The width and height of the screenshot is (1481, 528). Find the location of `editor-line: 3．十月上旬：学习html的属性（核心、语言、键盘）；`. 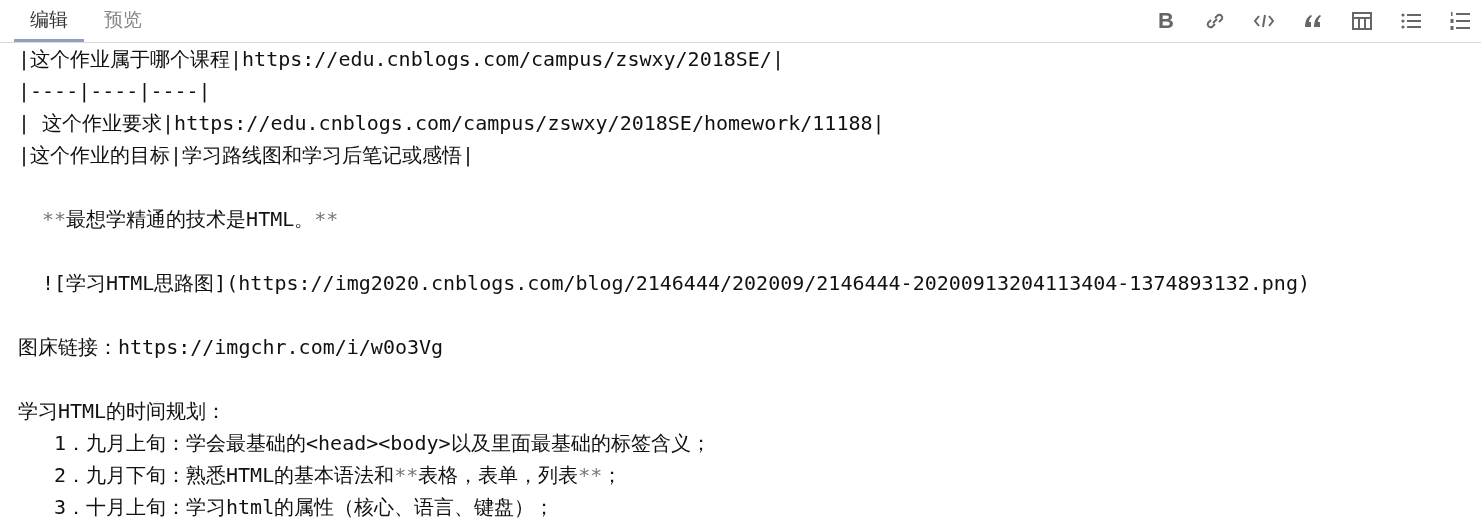

editor-line: 3．十月上旬：学习html的属性（核心、语言、键盘）； is located at coordinates (304, 507).